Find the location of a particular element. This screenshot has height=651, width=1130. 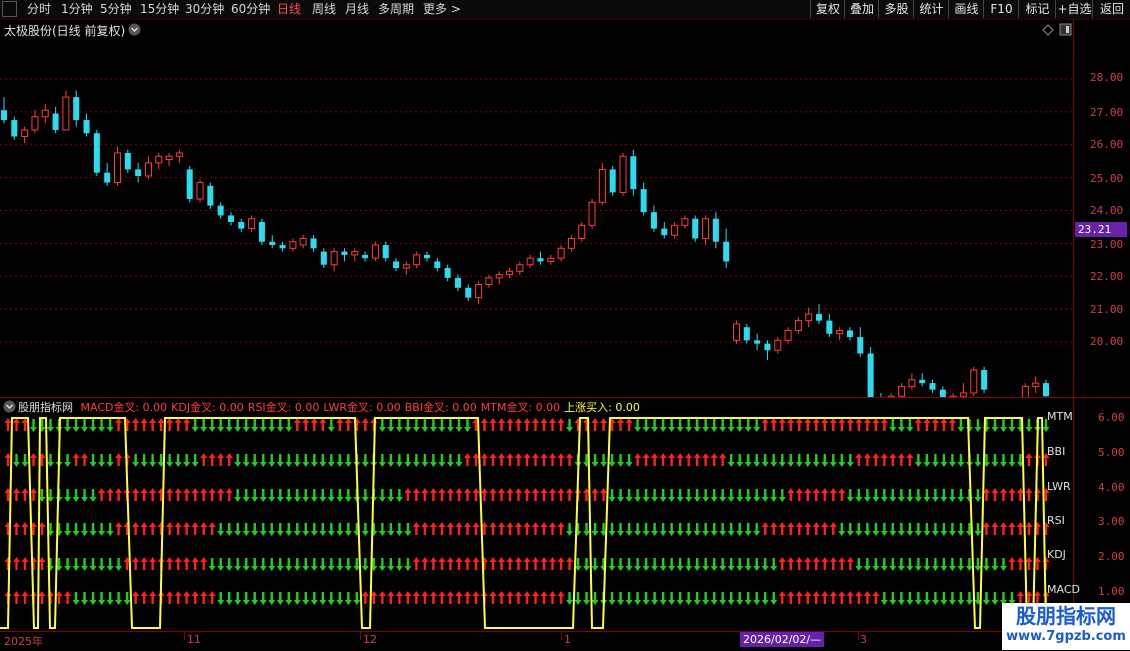

toolbar-button-0: 复权 is located at coordinates (827, 9).